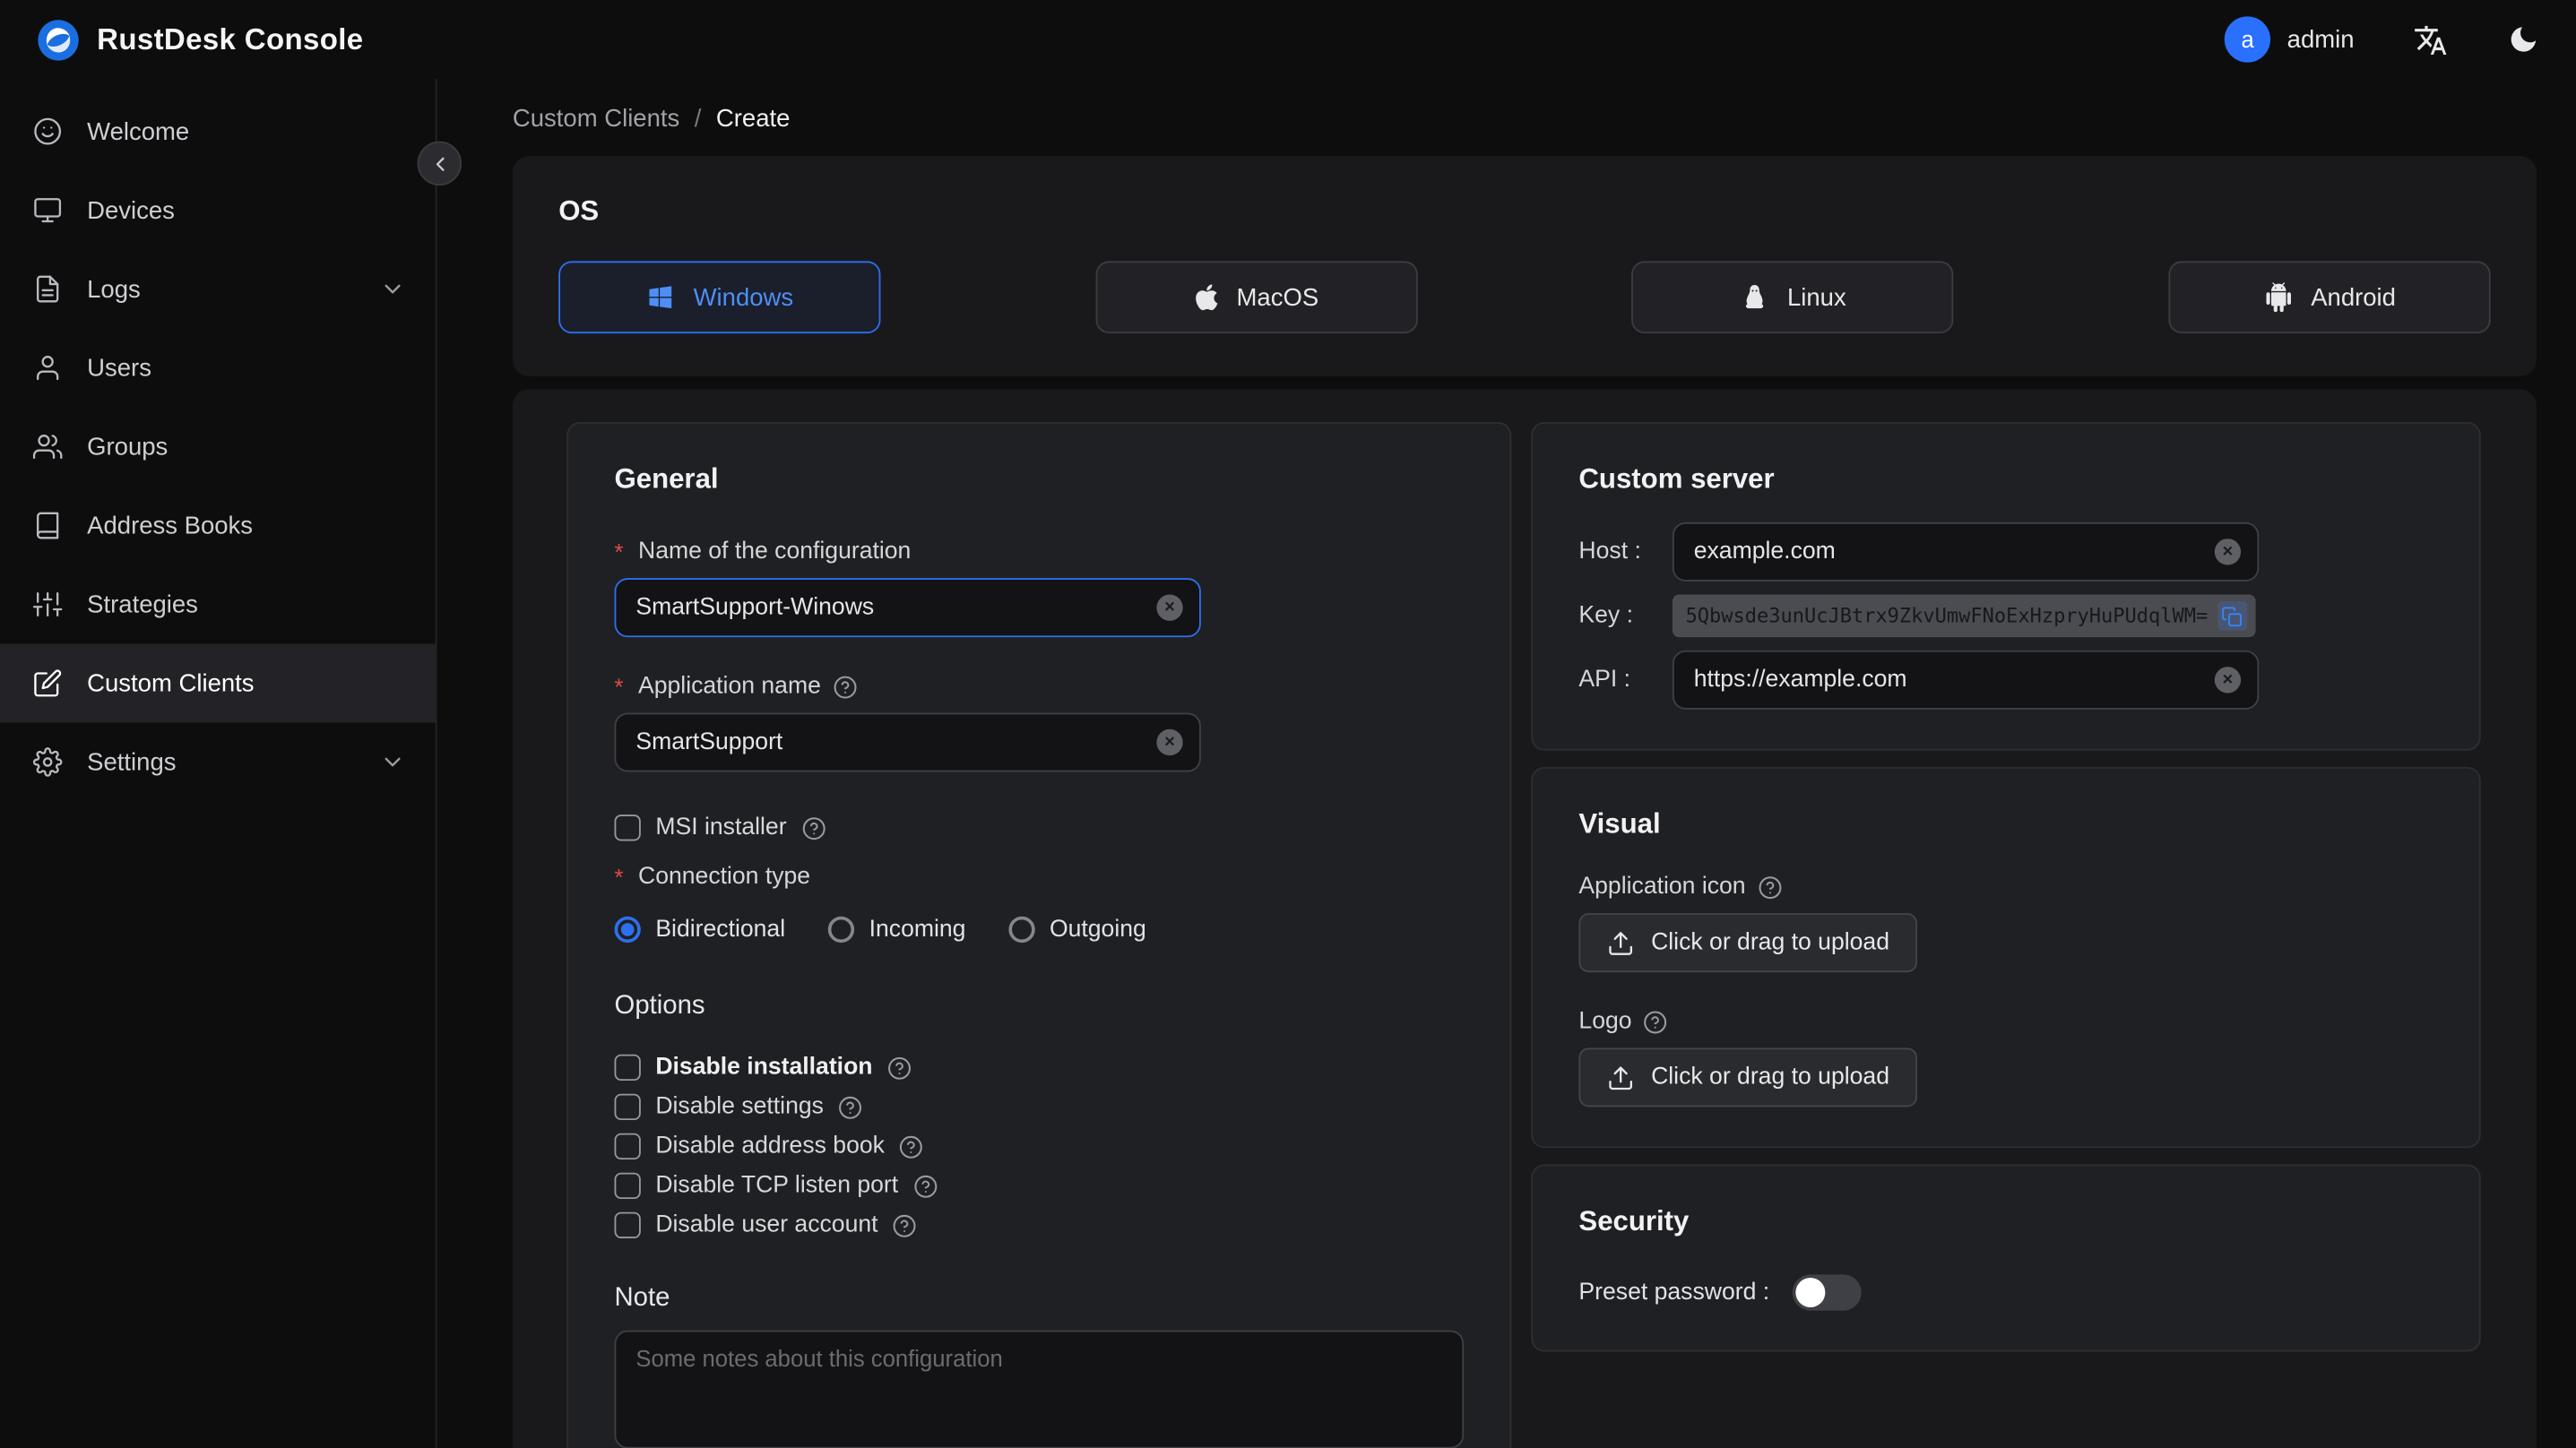  Describe the element at coordinates (889, 742) in the screenshot. I see `application-name-input-field` at that location.